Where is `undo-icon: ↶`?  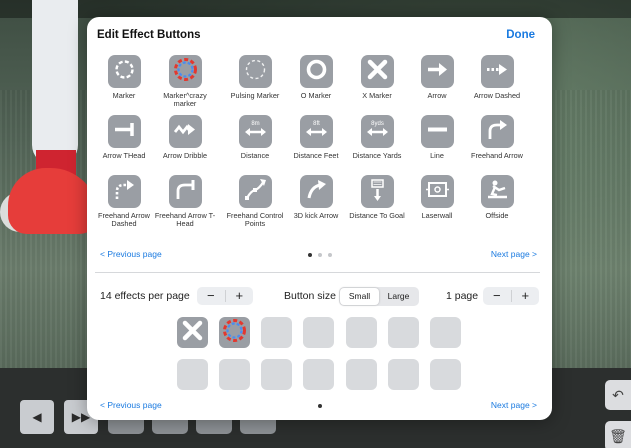
undo-icon: ↶ is located at coordinates (618, 394).